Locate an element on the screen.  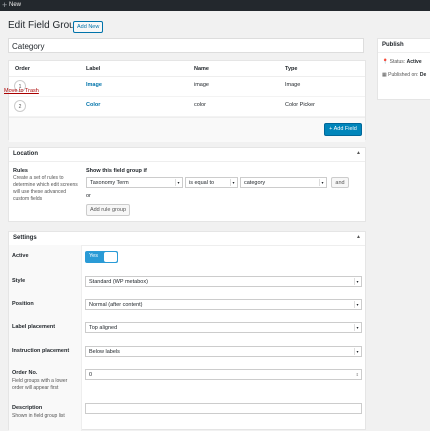
label-placement-value: Top aligned is located at coordinates (103, 328).